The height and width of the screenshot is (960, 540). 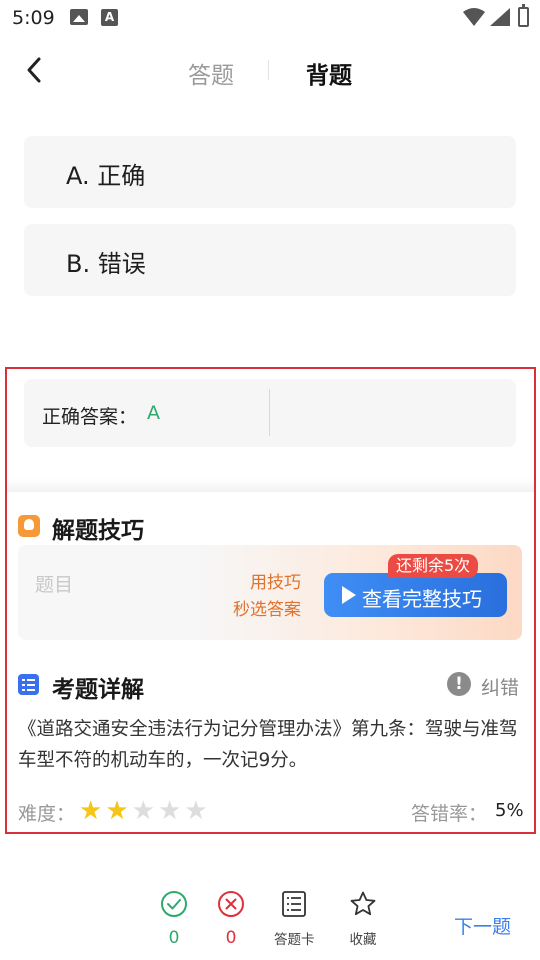 What do you see at coordinates (363, 919) in the screenshot?
I see `favorite-button: 收藏` at bounding box center [363, 919].